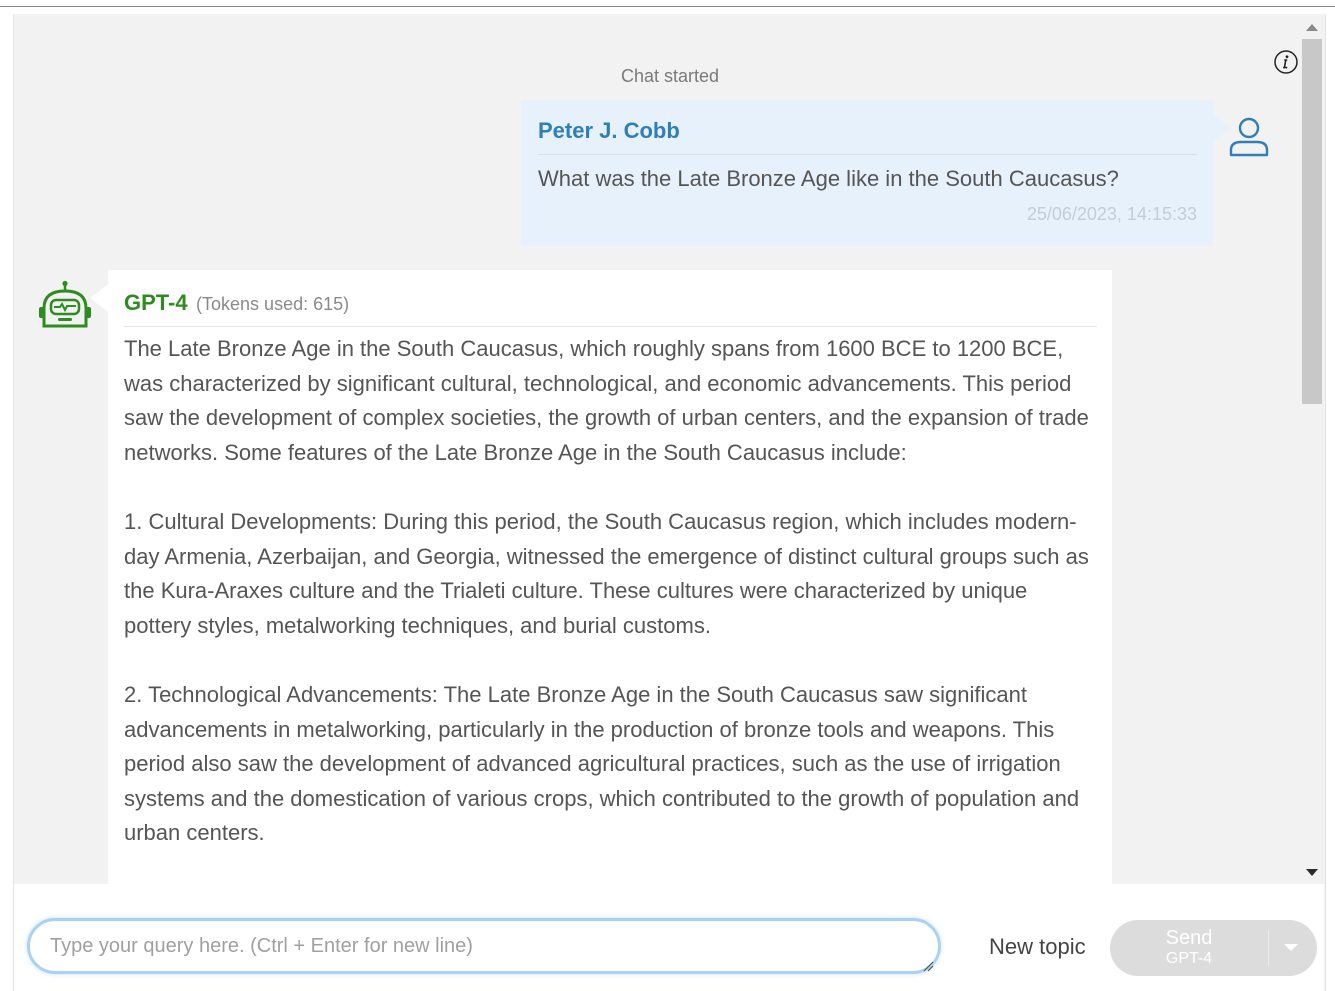 The height and width of the screenshot is (991, 1335). I want to click on window-top-border, so click(667, 3).